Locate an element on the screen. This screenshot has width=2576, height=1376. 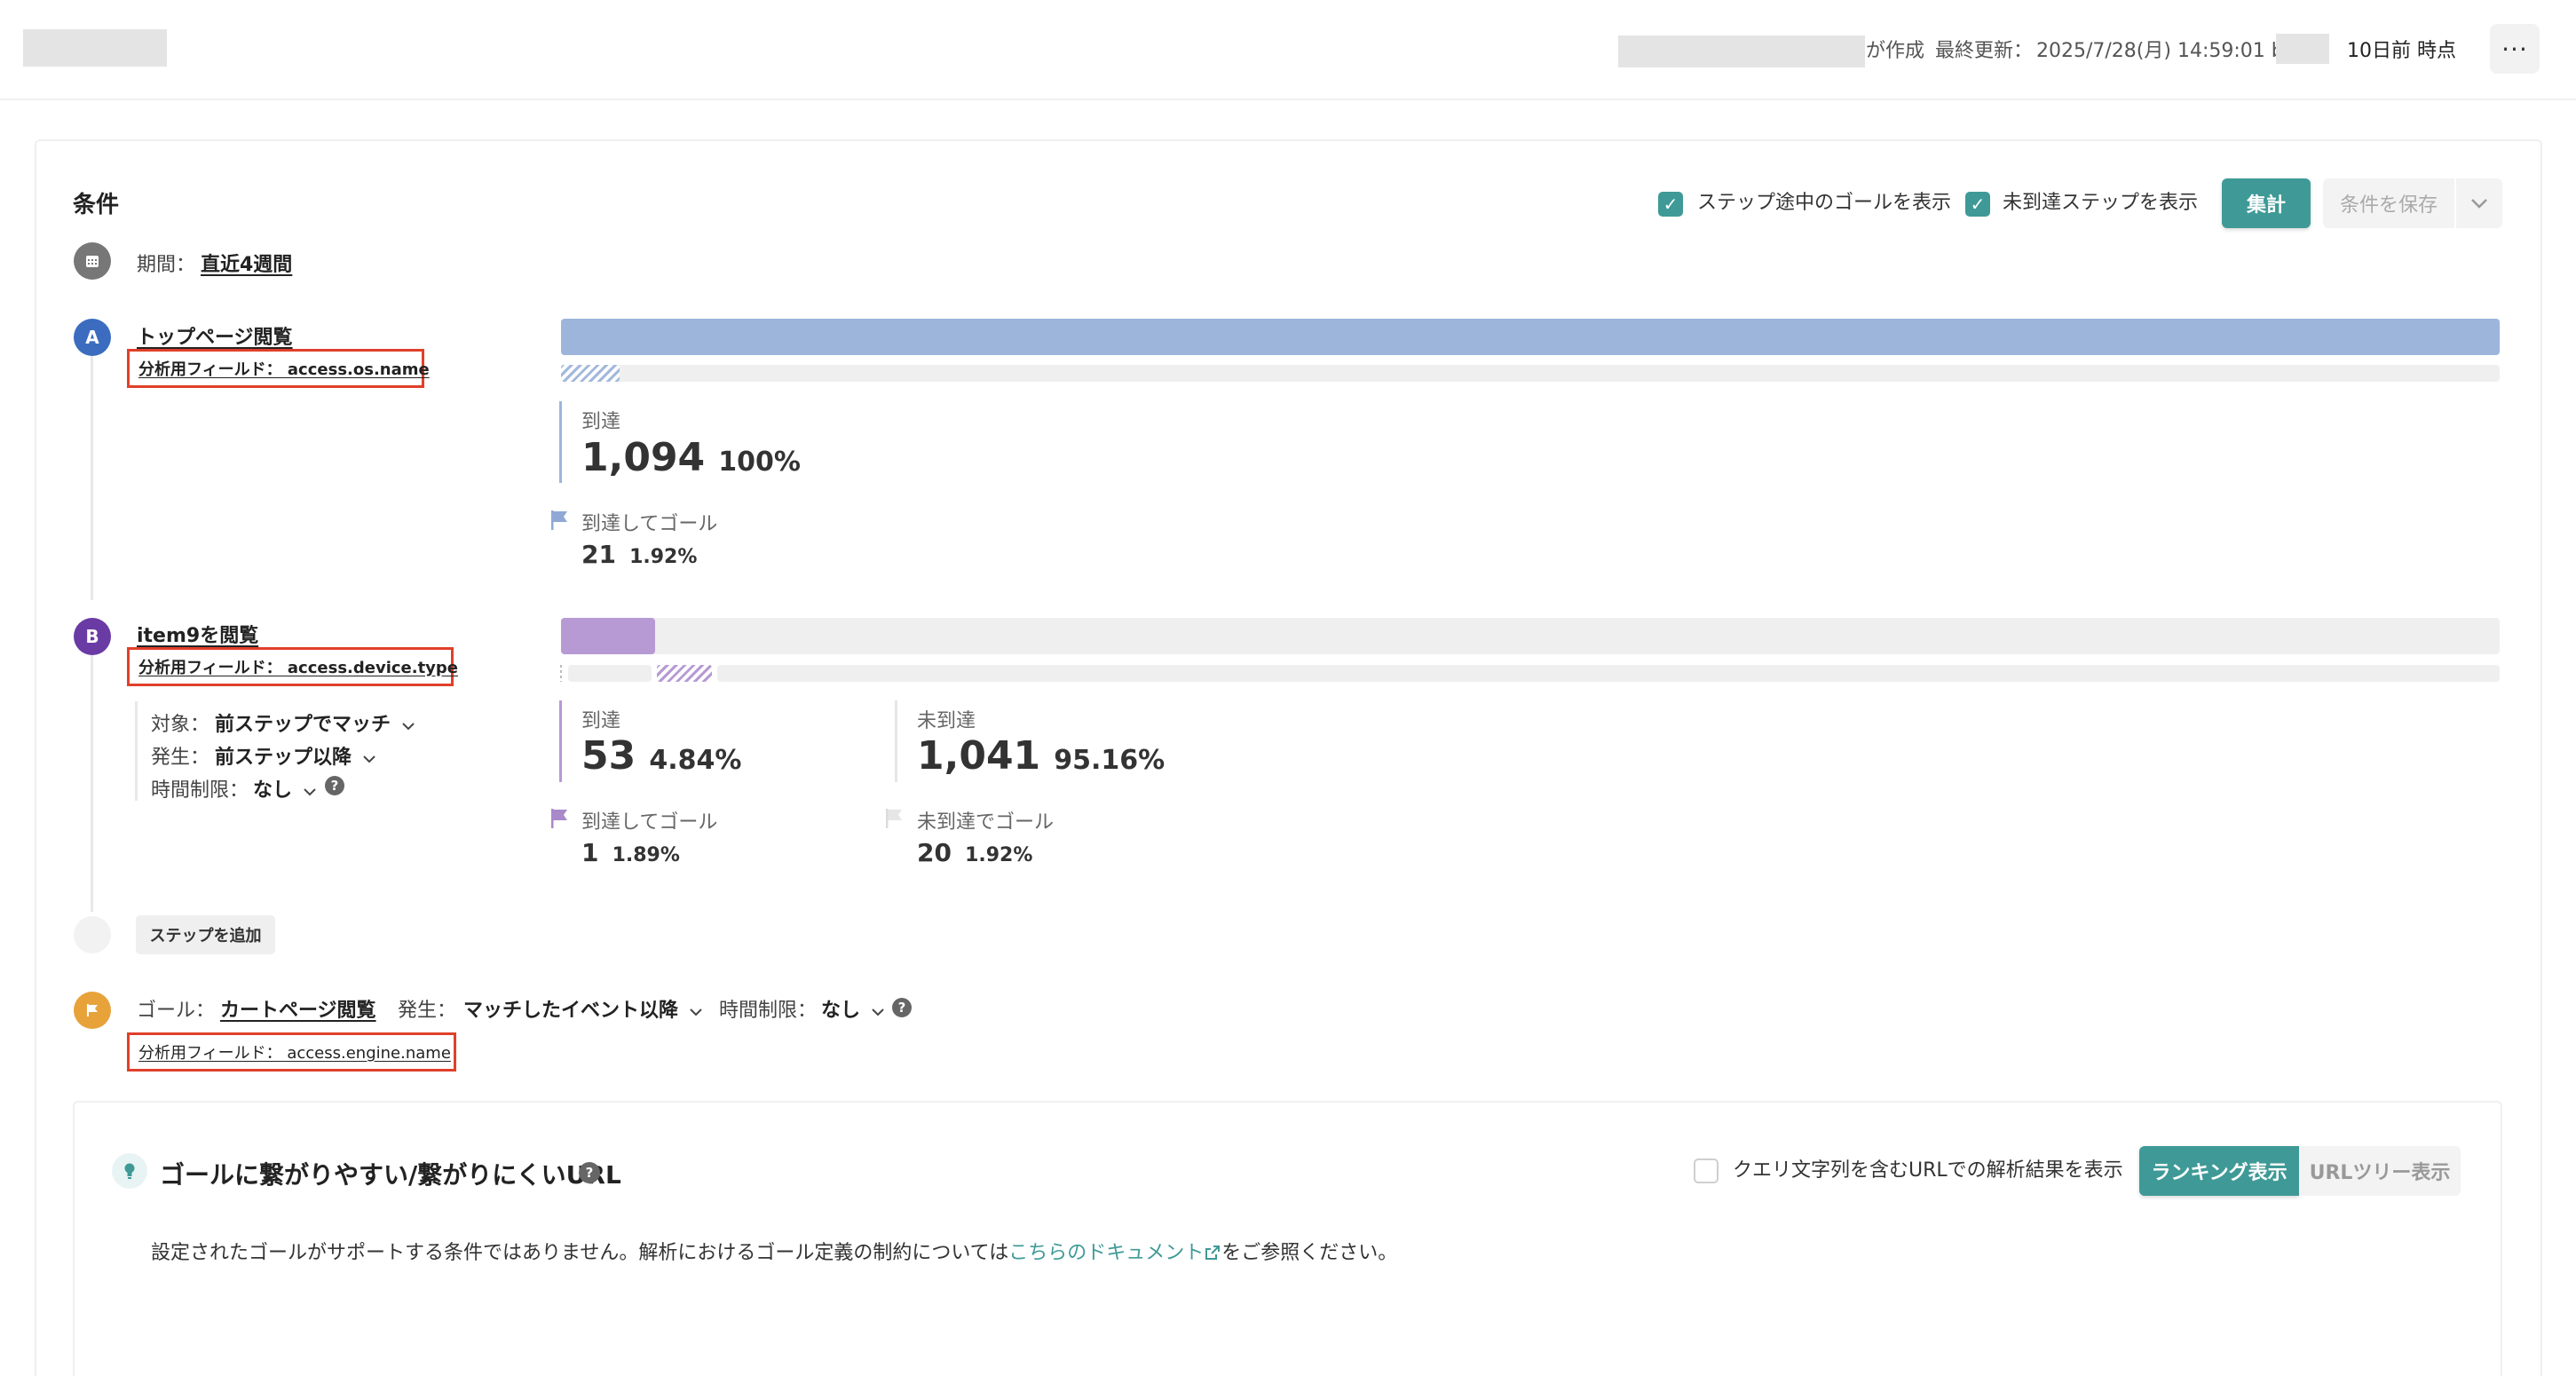
step-b-target-dropdown: 前ステップでマッチ is located at coordinates (315, 722).